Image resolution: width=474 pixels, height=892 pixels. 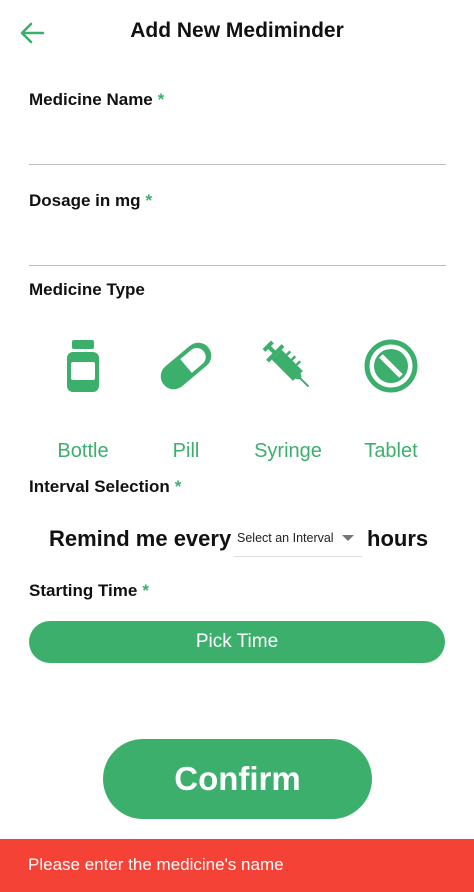 What do you see at coordinates (83, 366) in the screenshot?
I see `bottle-icon` at bounding box center [83, 366].